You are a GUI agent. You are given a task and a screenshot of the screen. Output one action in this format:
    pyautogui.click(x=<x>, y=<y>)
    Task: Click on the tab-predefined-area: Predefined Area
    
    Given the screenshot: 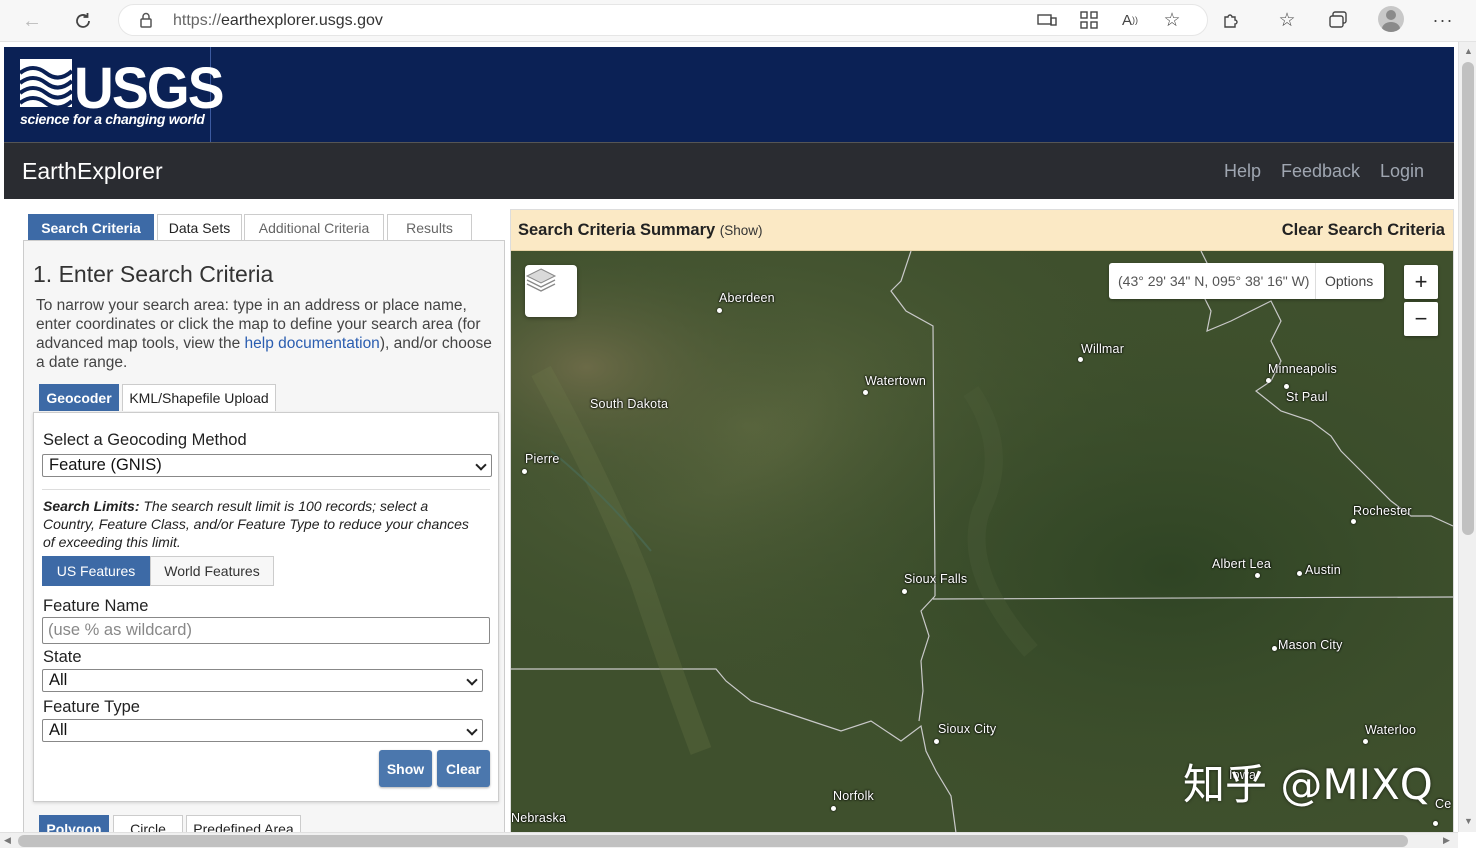 What is the action you would take?
    pyautogui.click(x=243, y=823)
    